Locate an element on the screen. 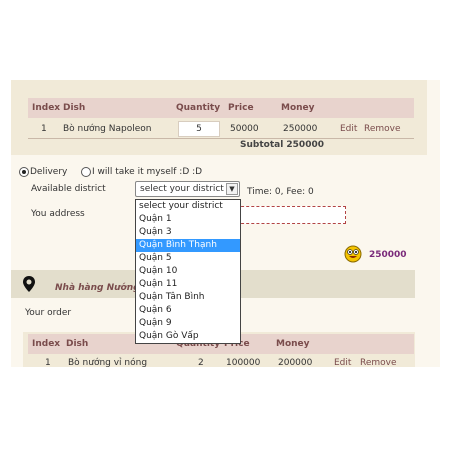 The height and width of the screenshot is (450, 450). district-option: Quận 11 is located at coordinates (188, 284).